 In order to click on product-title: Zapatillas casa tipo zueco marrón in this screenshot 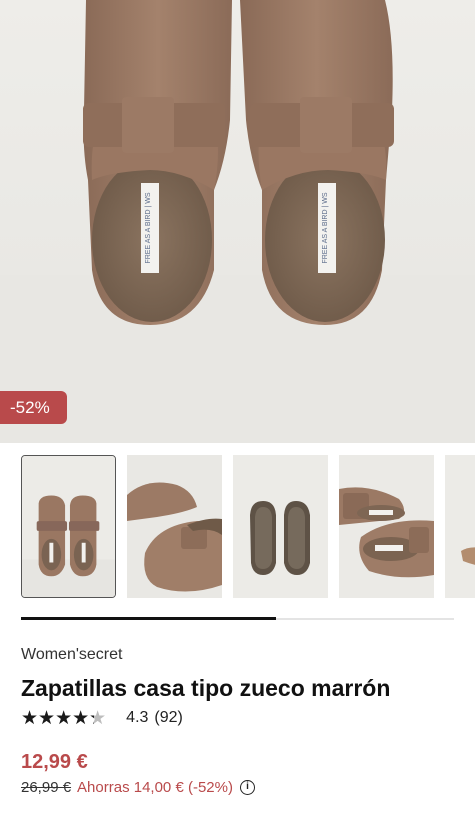, I will do `click(206, 688)`.